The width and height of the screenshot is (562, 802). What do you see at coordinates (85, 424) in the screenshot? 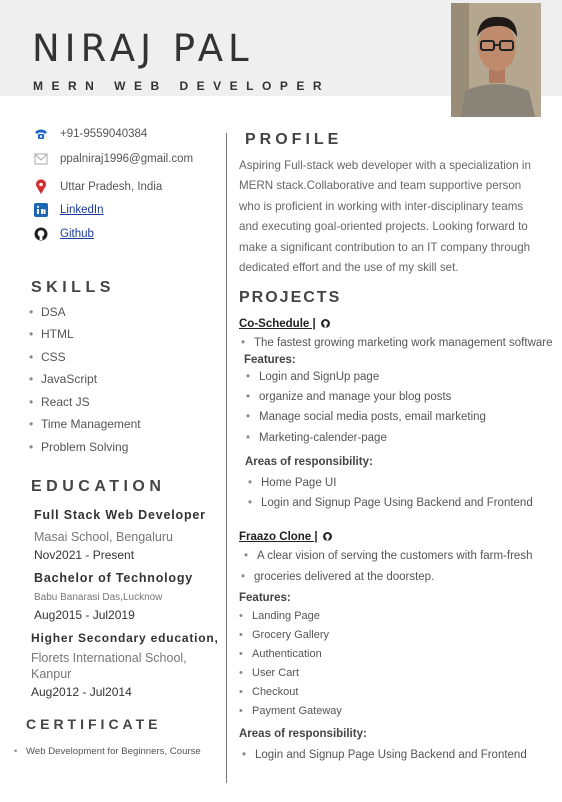
I see `skill-item: Time Management` at bounding box center [85, 424].